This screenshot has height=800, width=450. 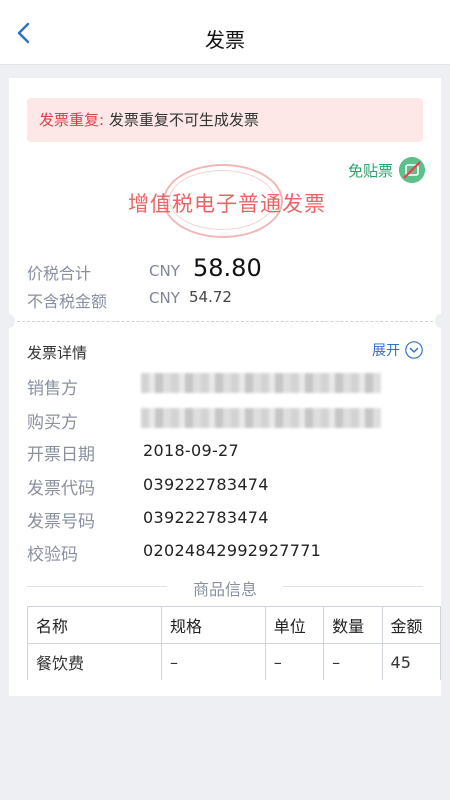 I want to click on invoice-number-label: 发票号码, so click(x=61, y=522).